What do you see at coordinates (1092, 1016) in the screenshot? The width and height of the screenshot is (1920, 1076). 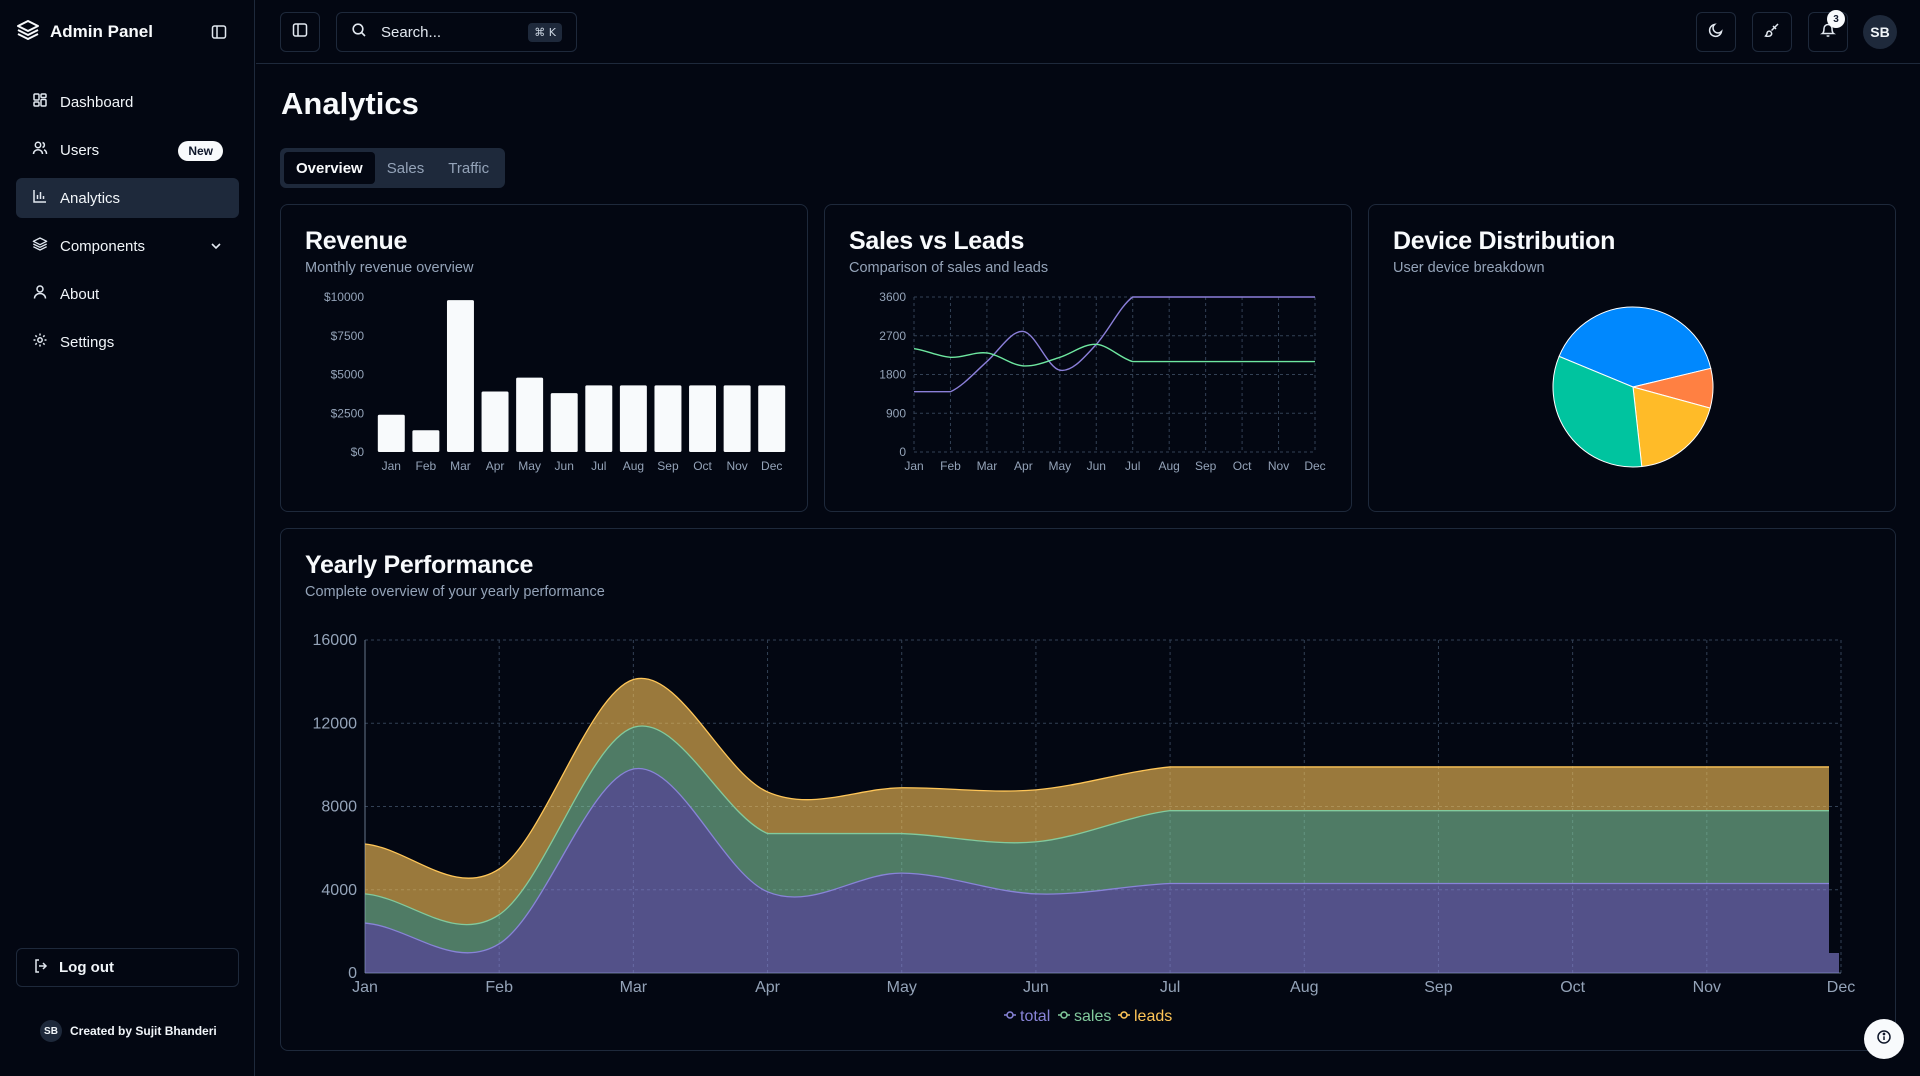 I see `legend-label: sales` at bounding box center [1092, 1016].